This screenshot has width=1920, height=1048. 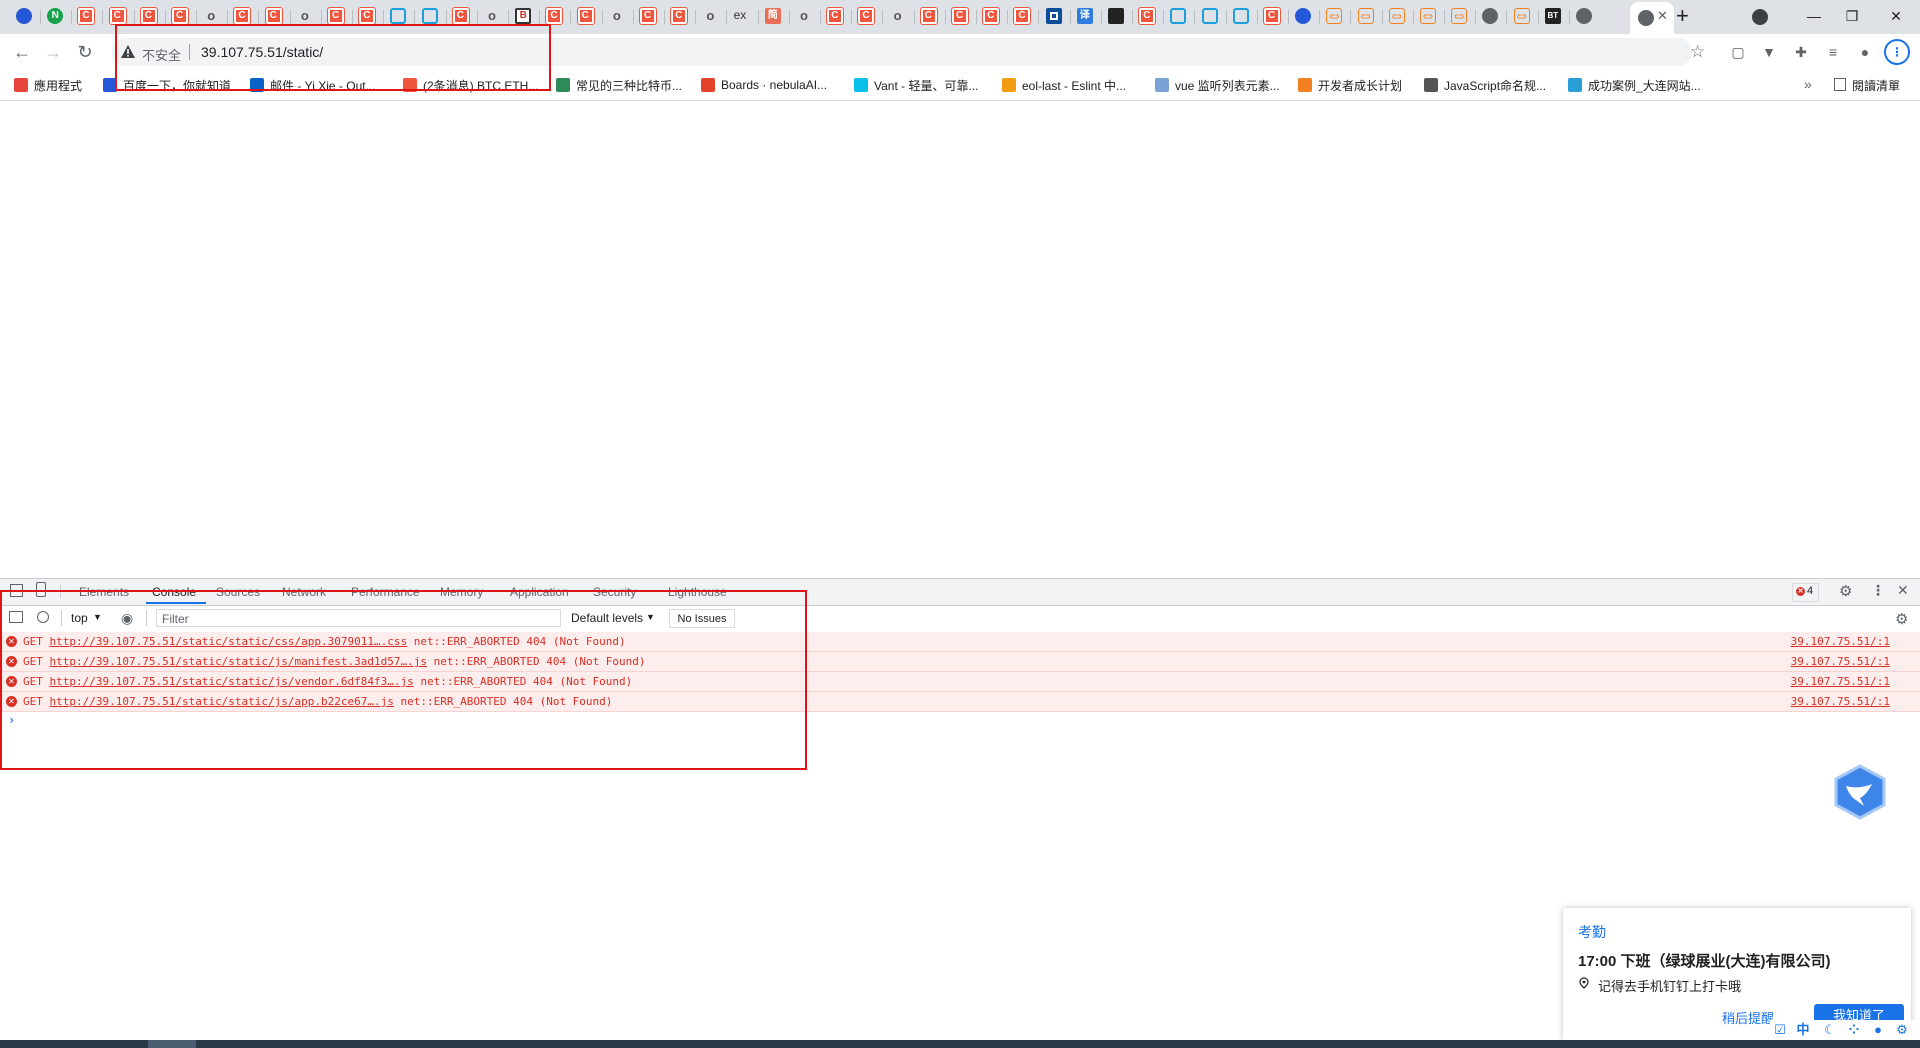 I want to click on tray-settings-icon: ⚙, so click(x=1902, y=1030).